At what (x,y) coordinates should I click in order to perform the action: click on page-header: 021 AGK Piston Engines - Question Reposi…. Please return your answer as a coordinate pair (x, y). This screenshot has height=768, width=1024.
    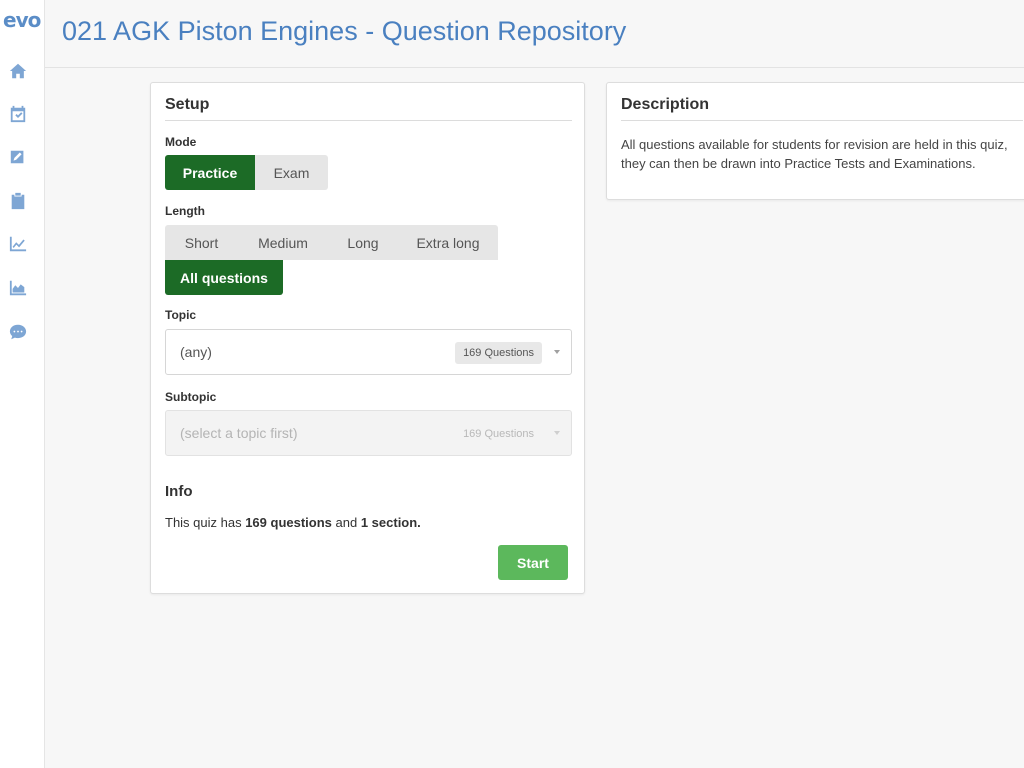
    Looking at the image, I should click on (534, 34).